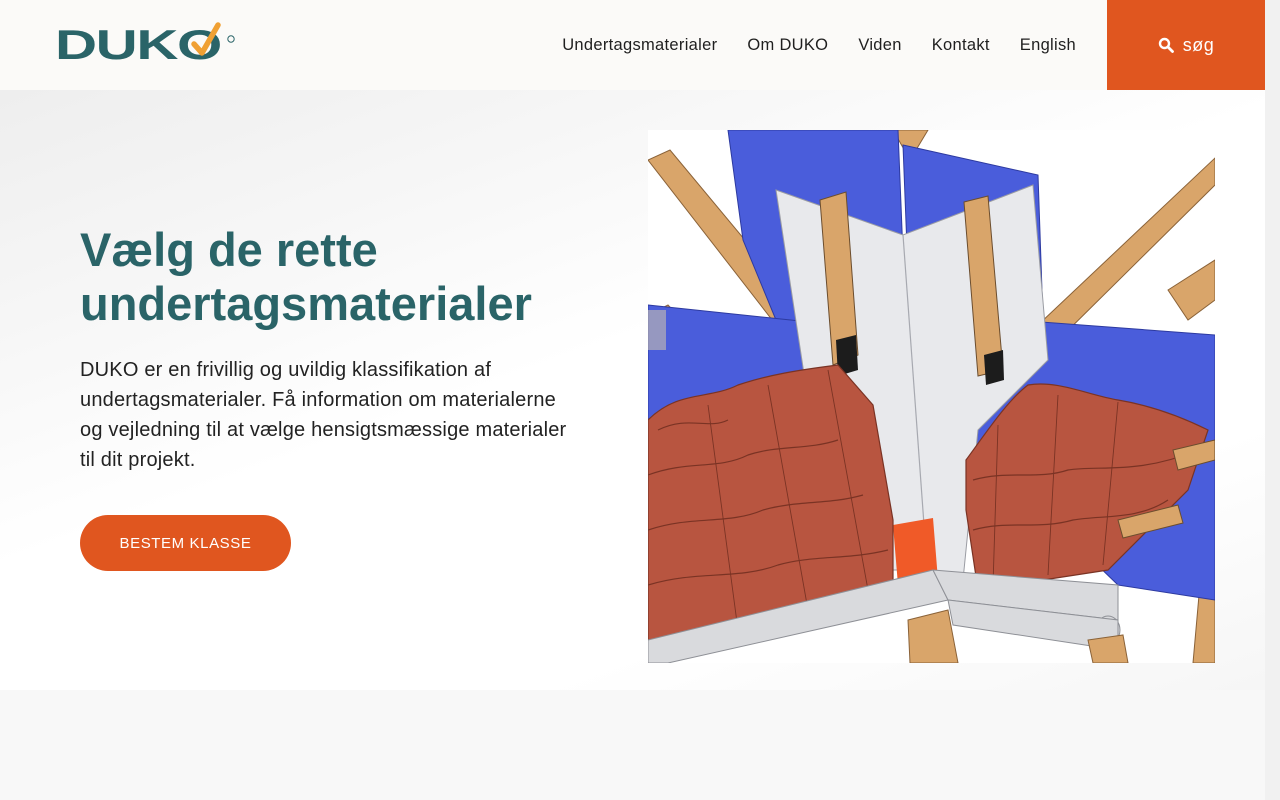  Describe the element at coordinates (787, 45) in the screenshot. I see `nav-om-duko: Om DUKO` at that location.